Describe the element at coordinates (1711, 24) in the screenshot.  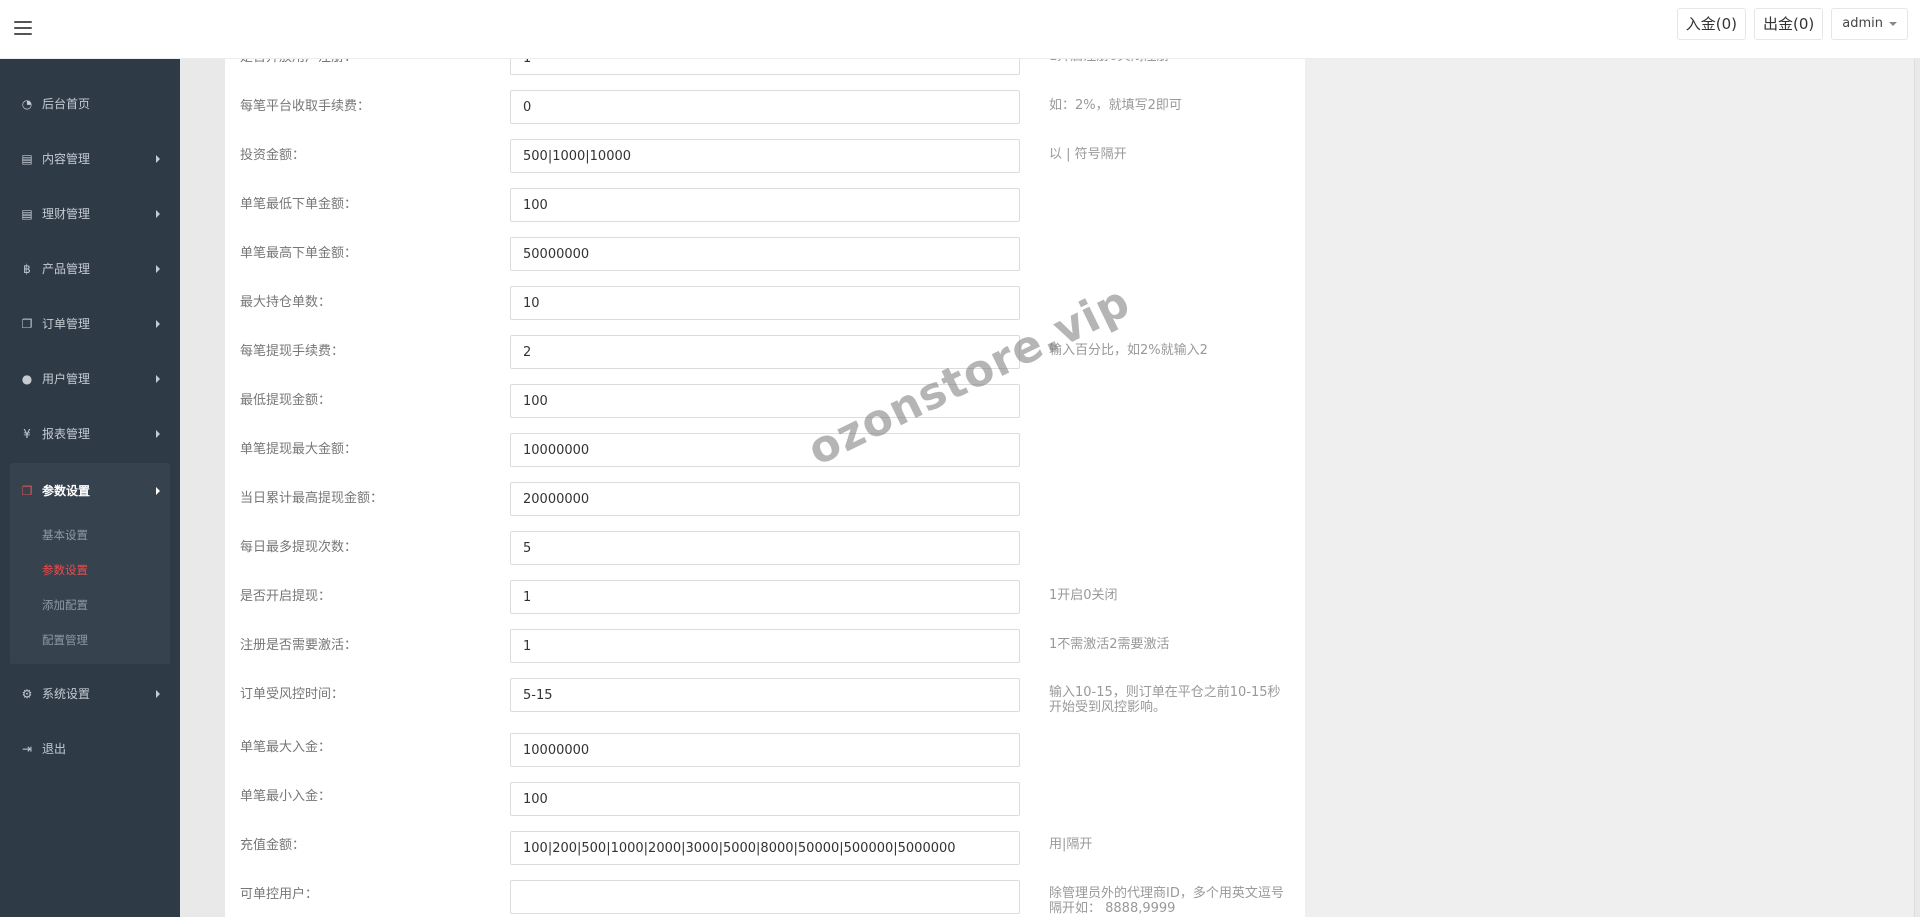
I see `deposit-button: 入金(0)` at that location.